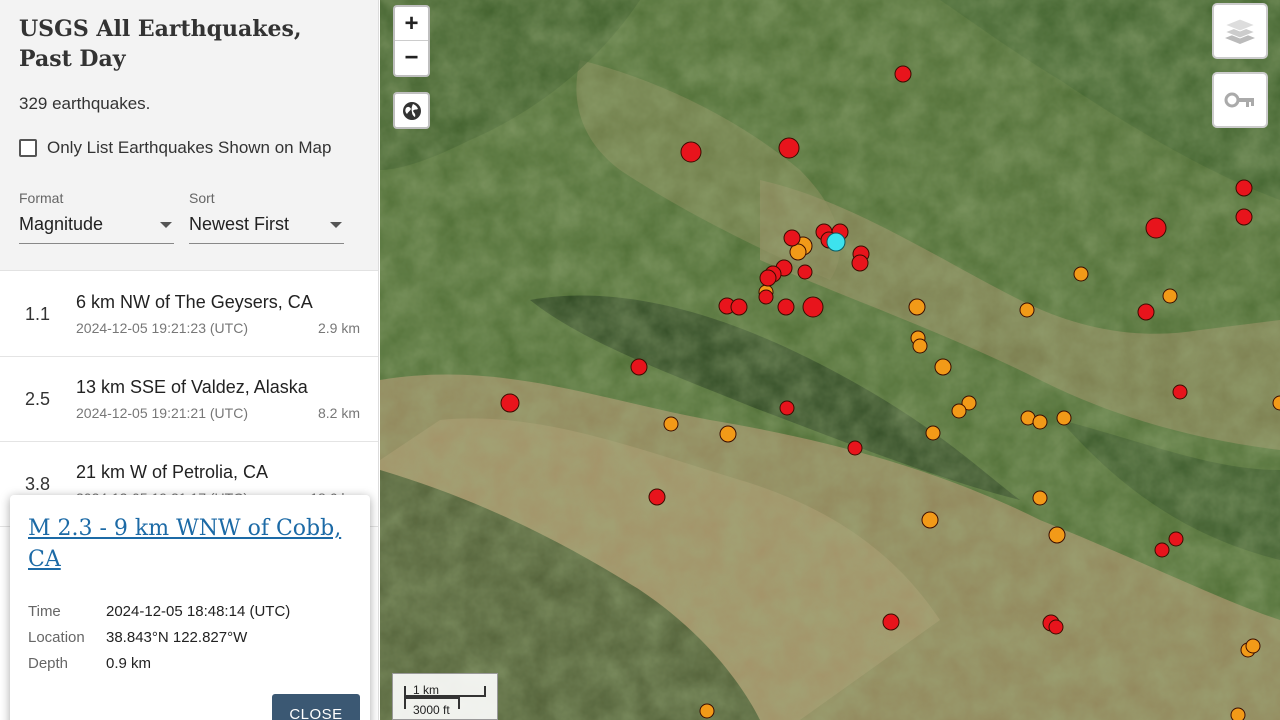 Image resolution: width=1280 pixels, height=720 pixels. What do you see at coordinates (836, 242) in the screenshot?
I see `selected-earthquake-marker` at bounding box center [836, 242].